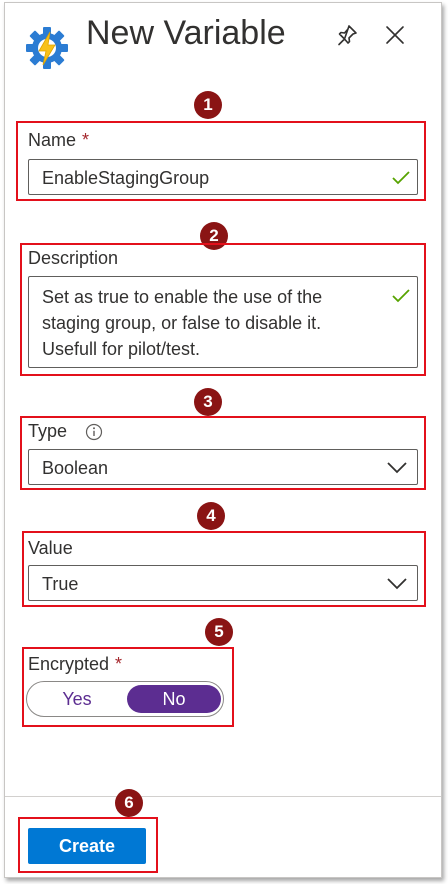  Describe the element at coordinates (60, 584) in the screenshot. I see `value-selected-value: True` at that location.